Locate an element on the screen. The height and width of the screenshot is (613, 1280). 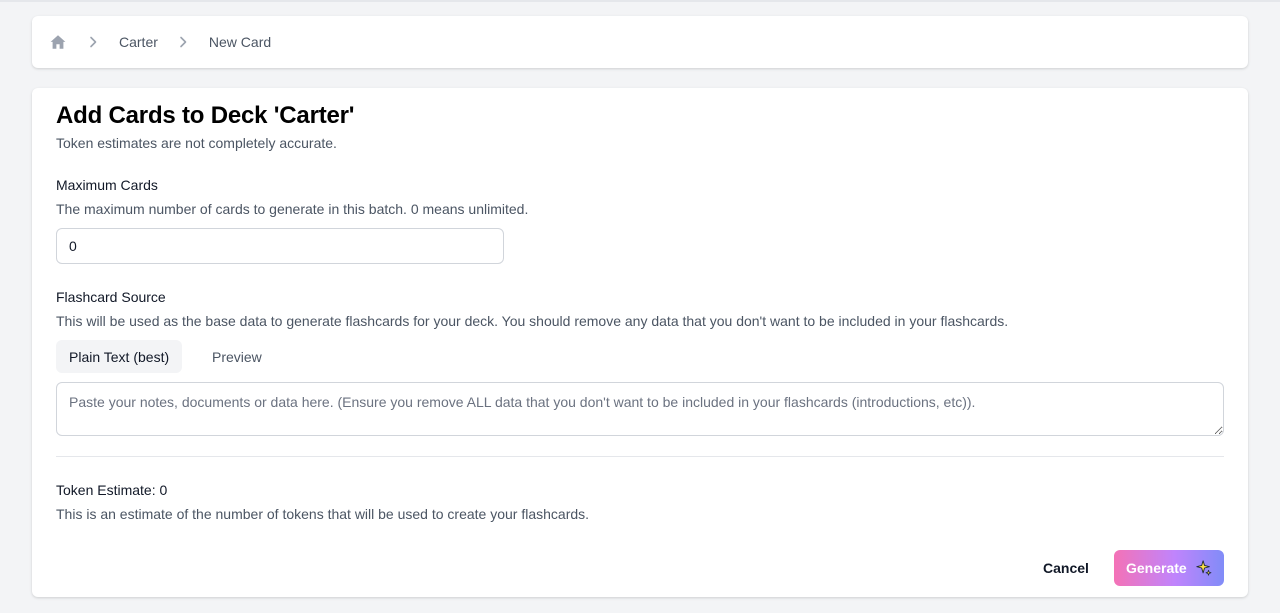
tab-plain-text: Plain Text (best) is located at coordinates (119, 356).